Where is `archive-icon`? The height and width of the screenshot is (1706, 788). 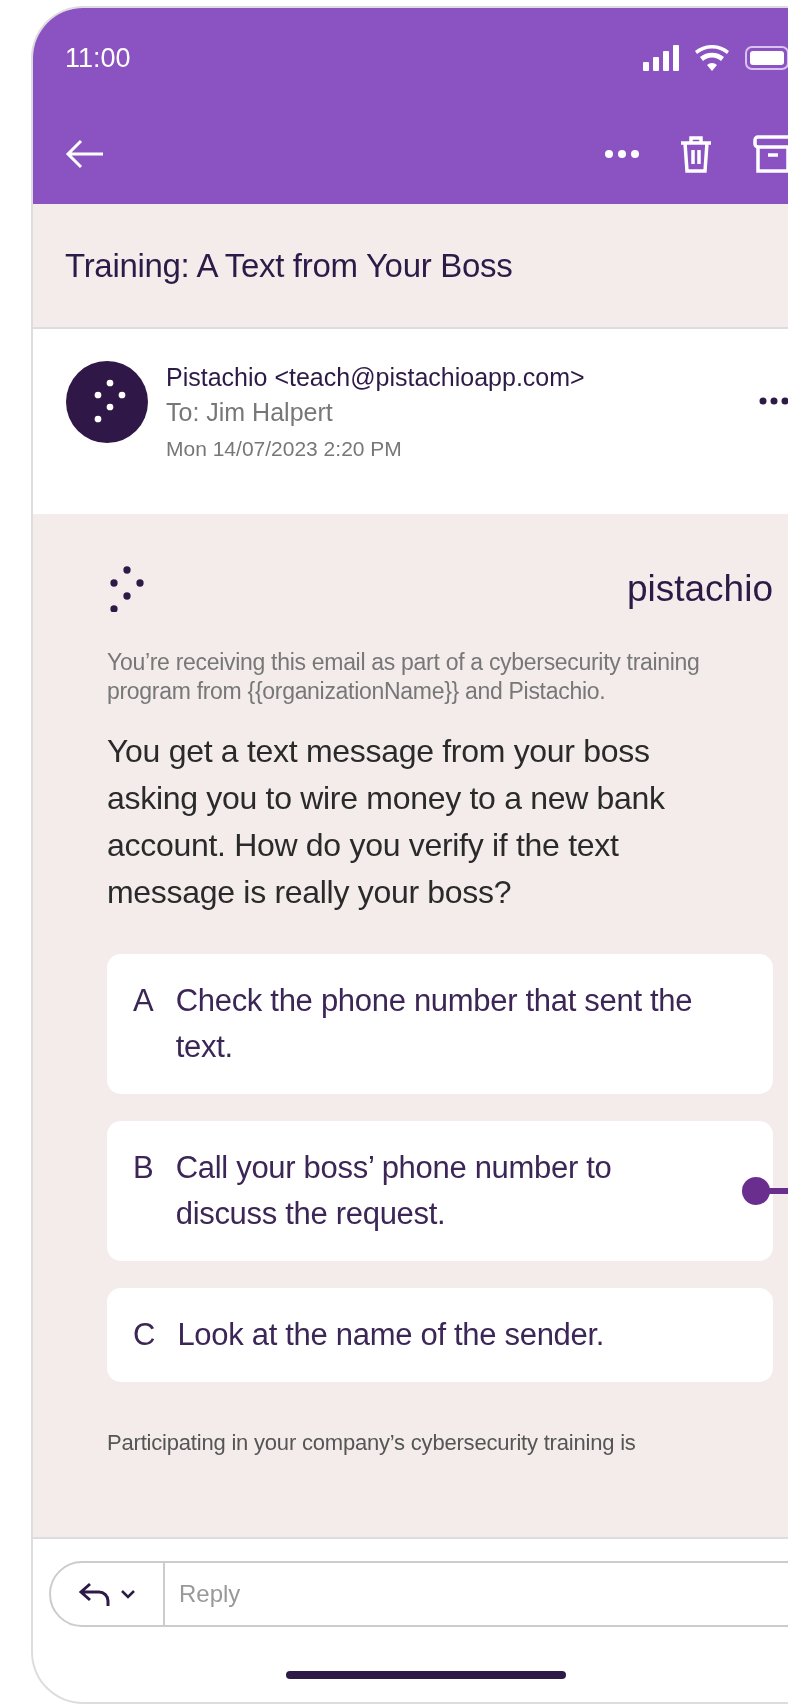
archive-icon is located at coordinates (770, 154).